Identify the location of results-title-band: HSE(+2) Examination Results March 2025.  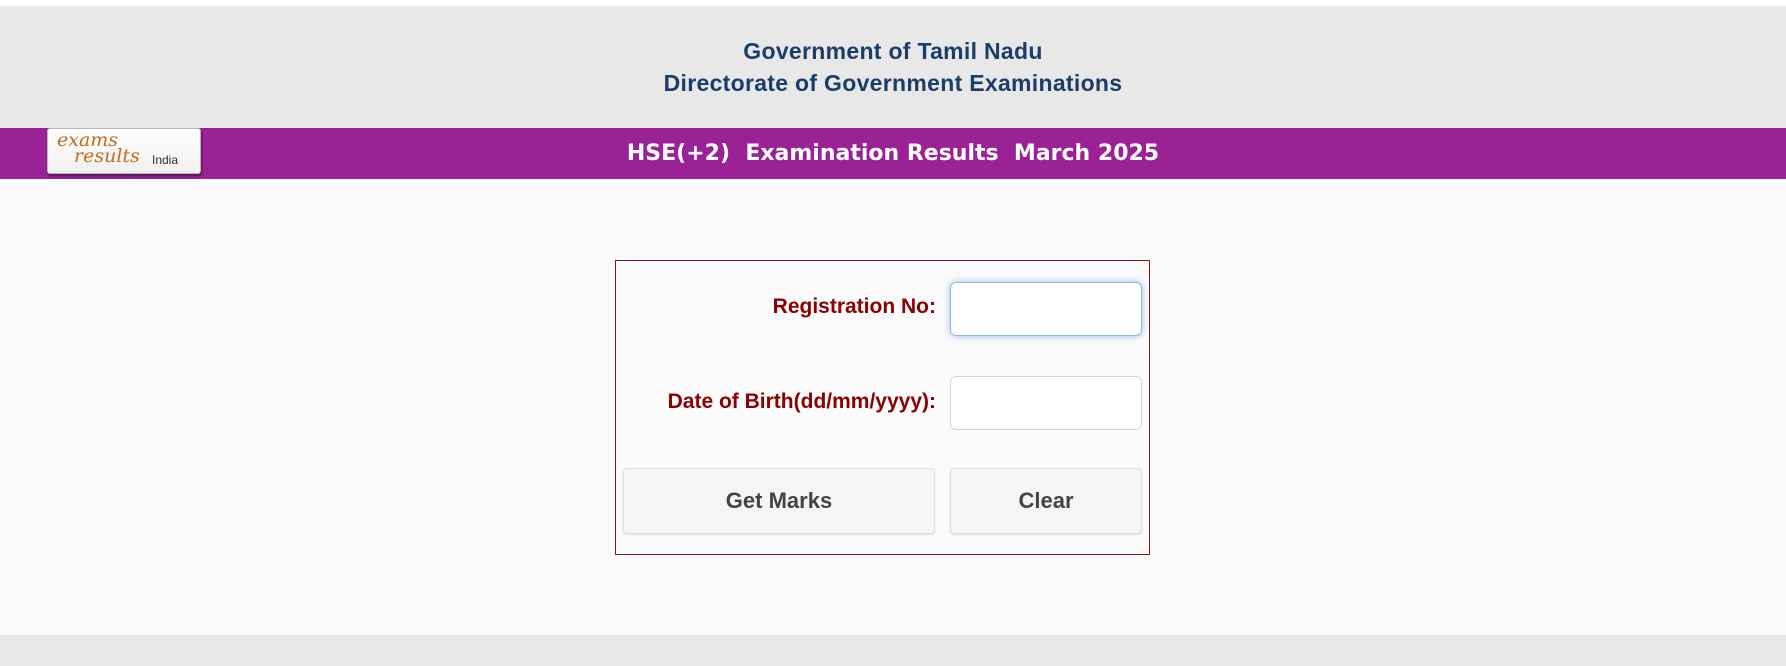
(893, 153).